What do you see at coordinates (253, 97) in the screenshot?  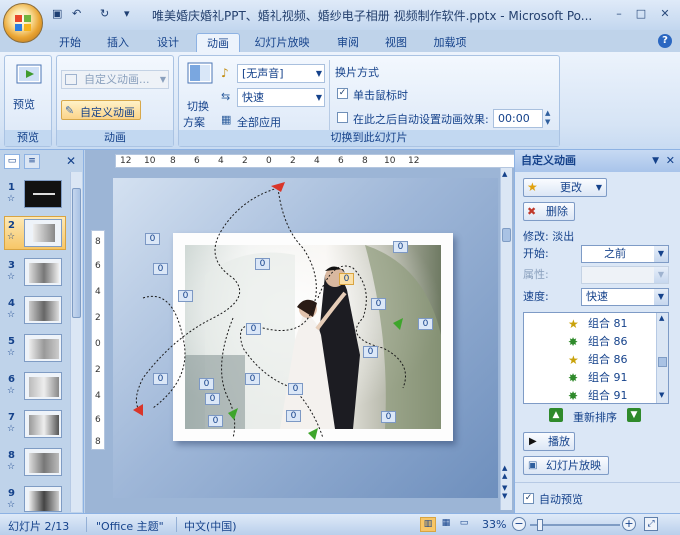 I see `transition-speed-value: 快速` at bounding box center [253, 97].